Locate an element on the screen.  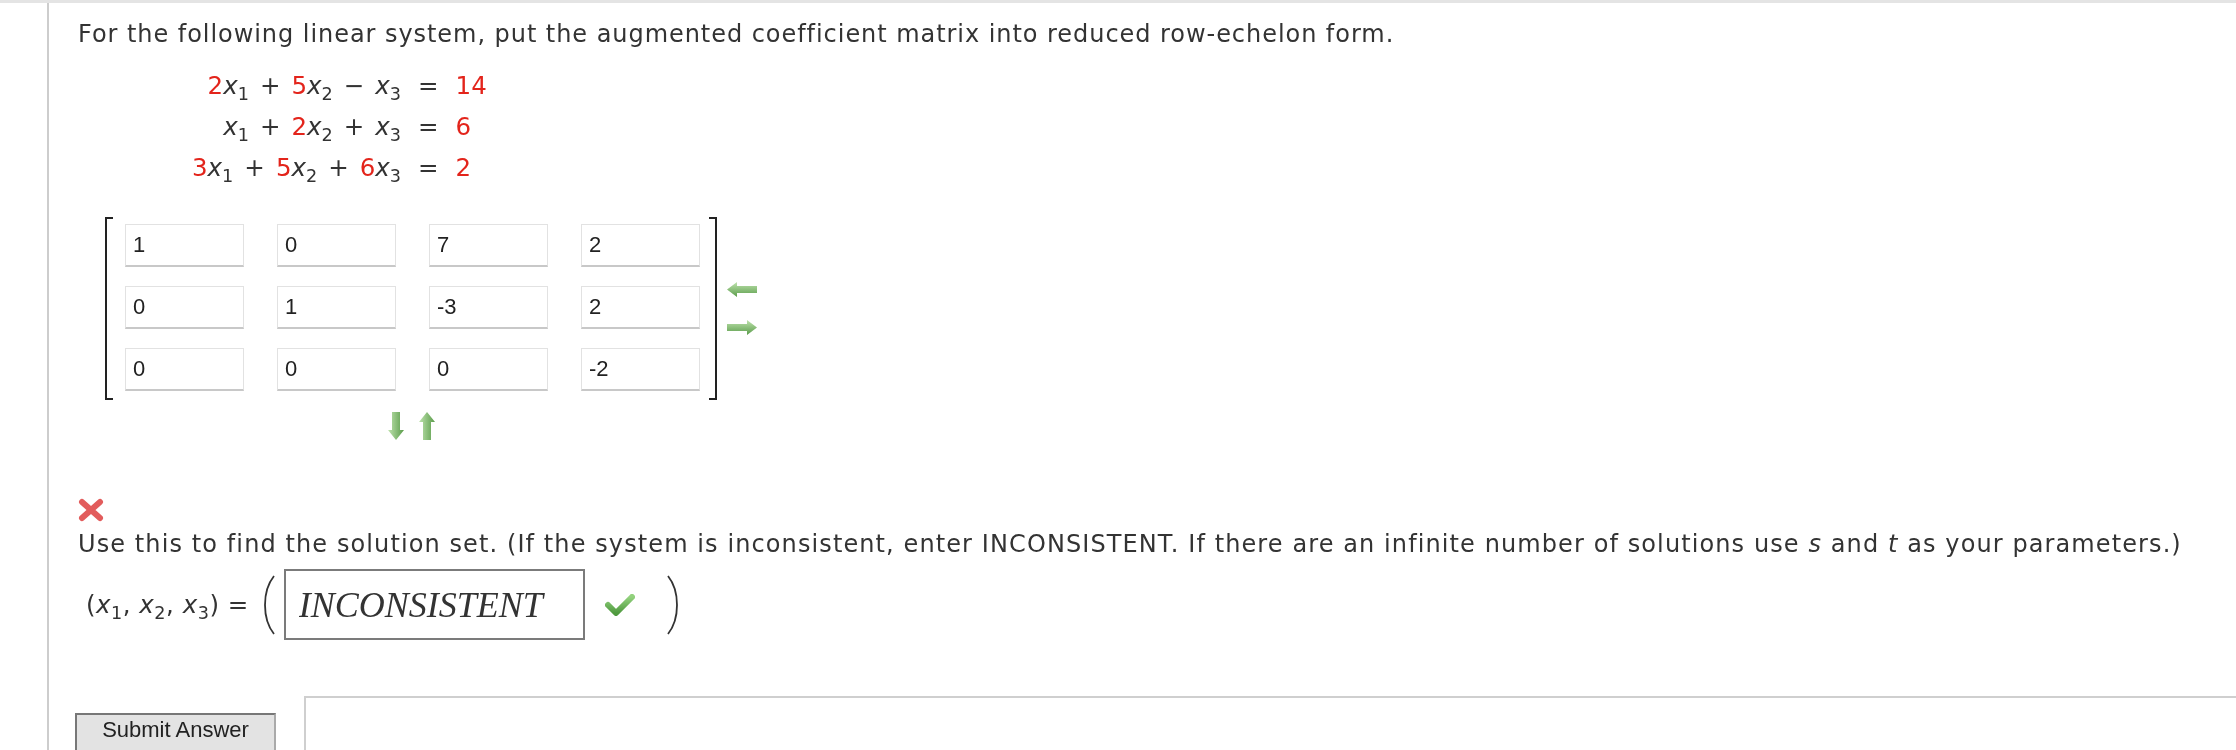
left-arrow-icon is located at coordinates (742, 289).